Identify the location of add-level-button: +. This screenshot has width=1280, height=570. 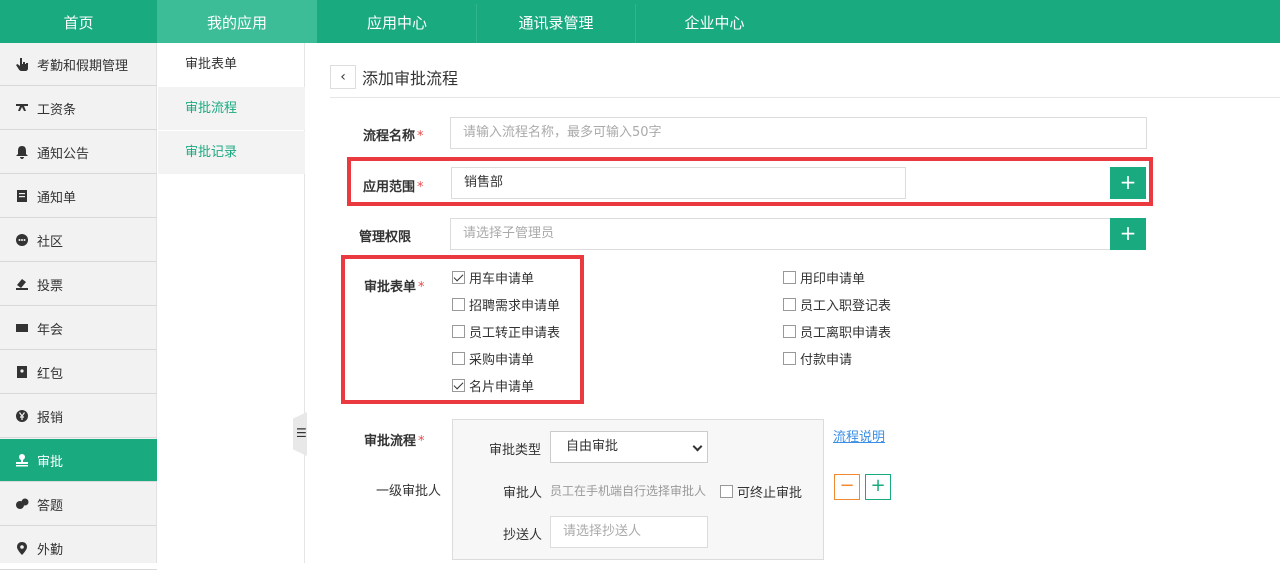
(878, 487).